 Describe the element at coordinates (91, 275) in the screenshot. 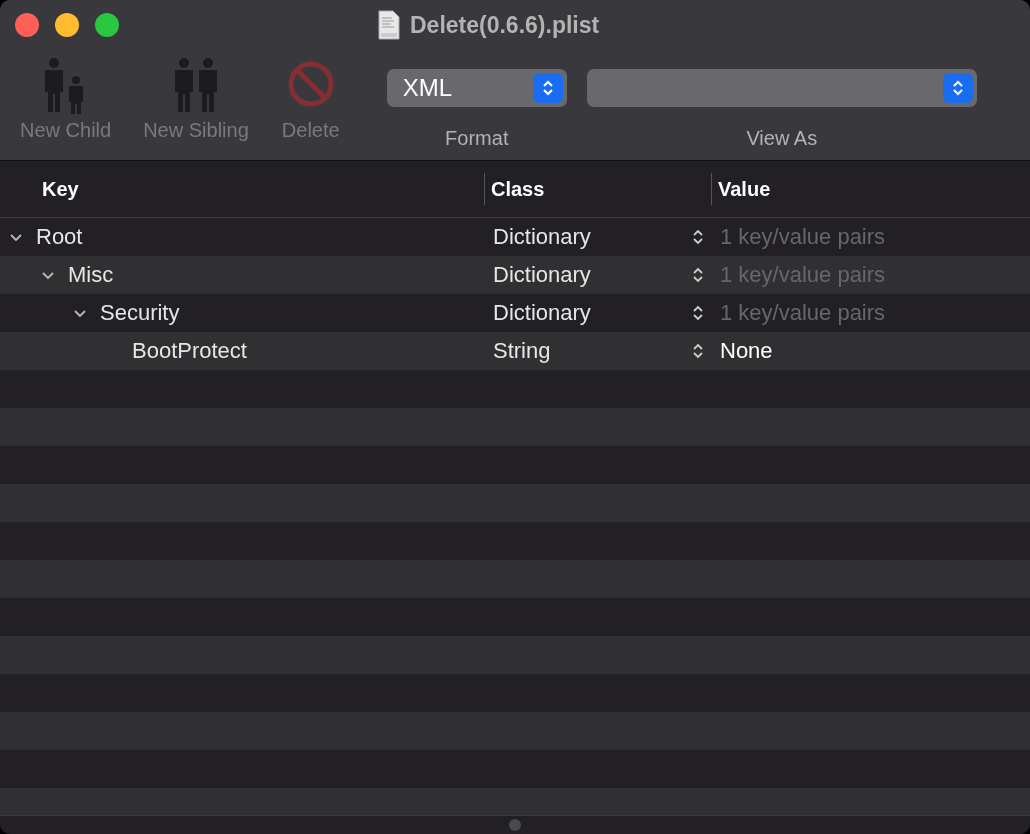

I see `key-cell: Misc` at that location.